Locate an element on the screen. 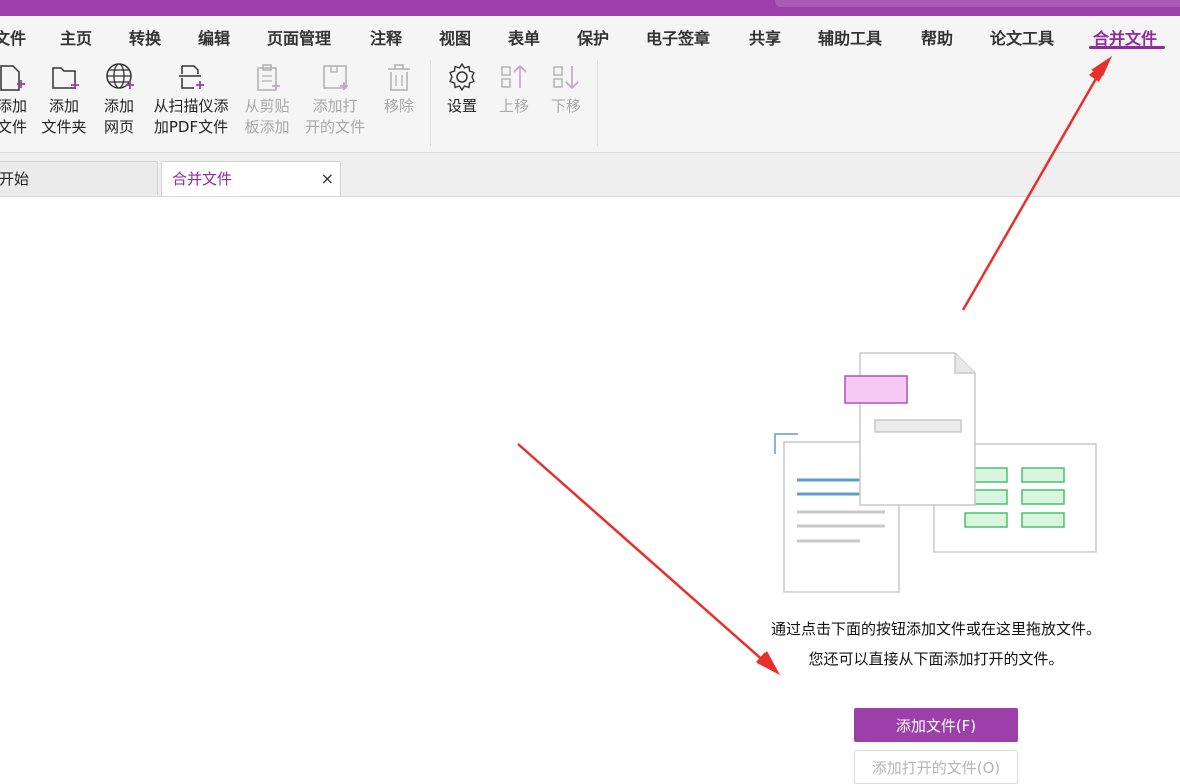  document-tab-bar: 开始 合并文件 × is located at coordinates (590, 175).